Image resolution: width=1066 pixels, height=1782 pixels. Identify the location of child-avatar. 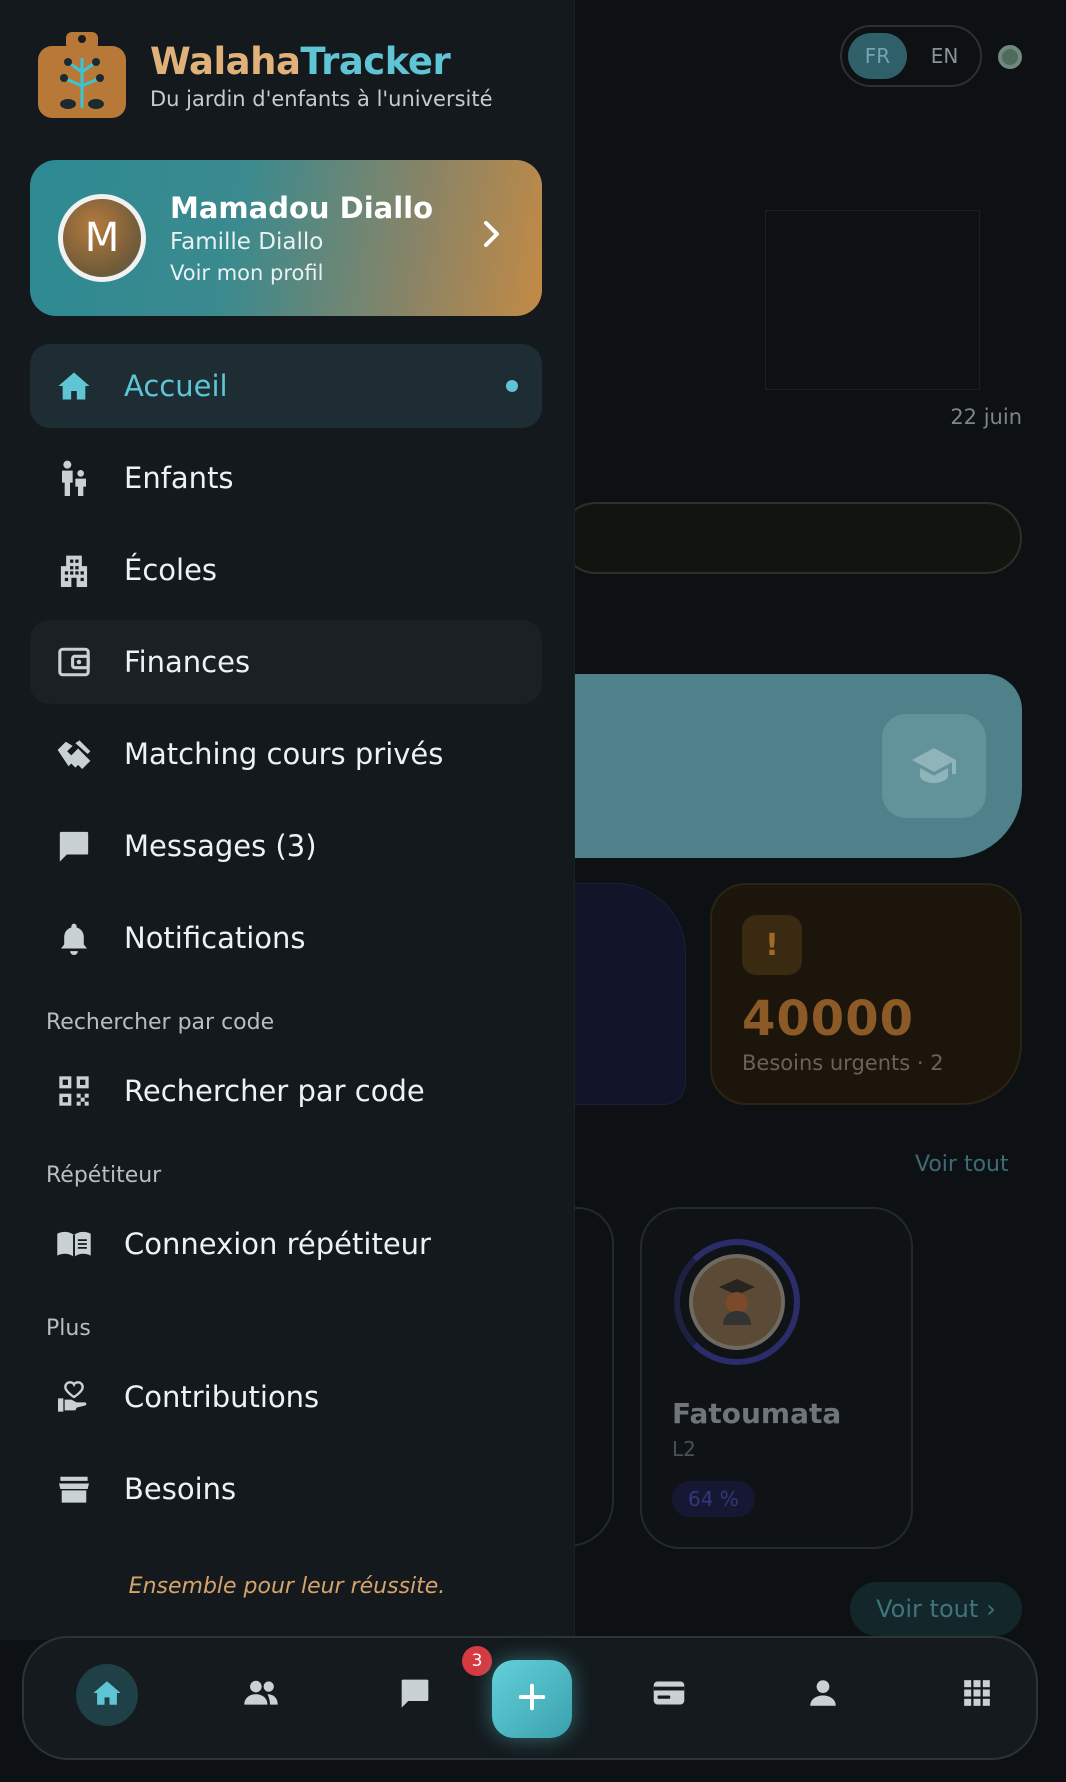
(737, 1302).